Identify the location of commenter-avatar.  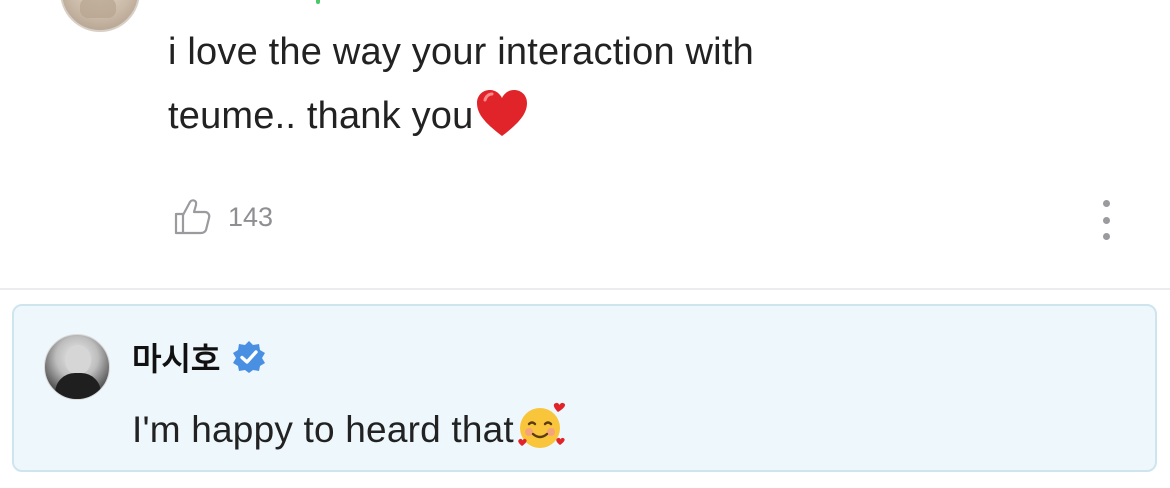
(100, 16).